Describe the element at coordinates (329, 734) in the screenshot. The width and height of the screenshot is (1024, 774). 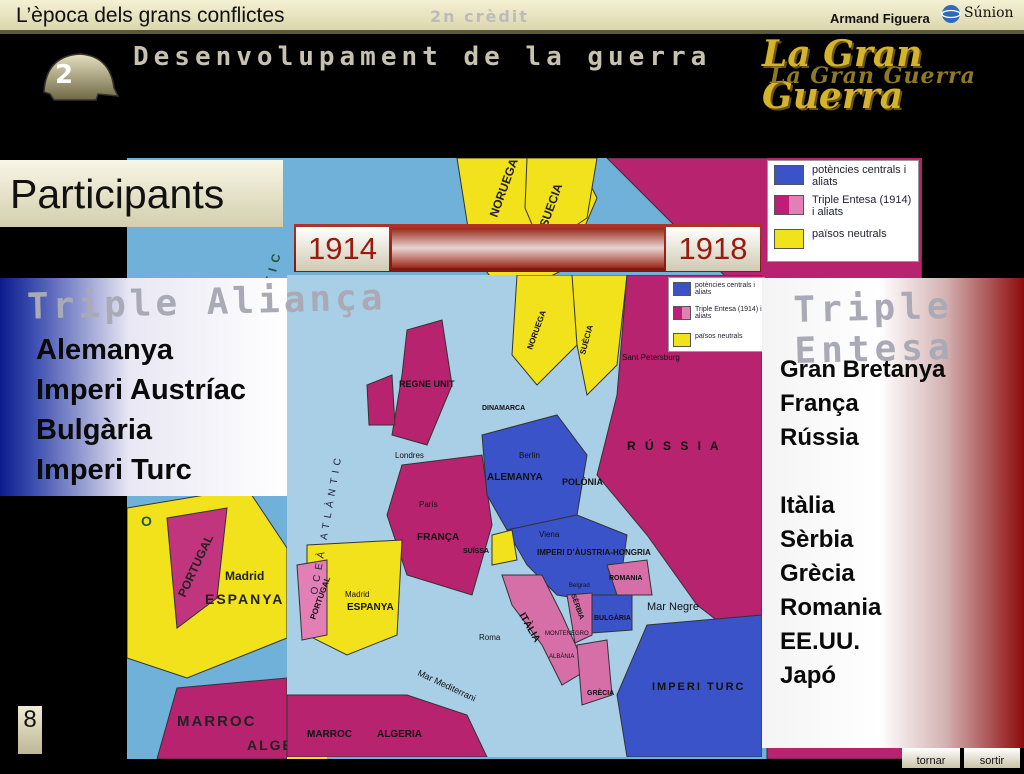
I see `map-label-marroc-small: MARROC` at that location.